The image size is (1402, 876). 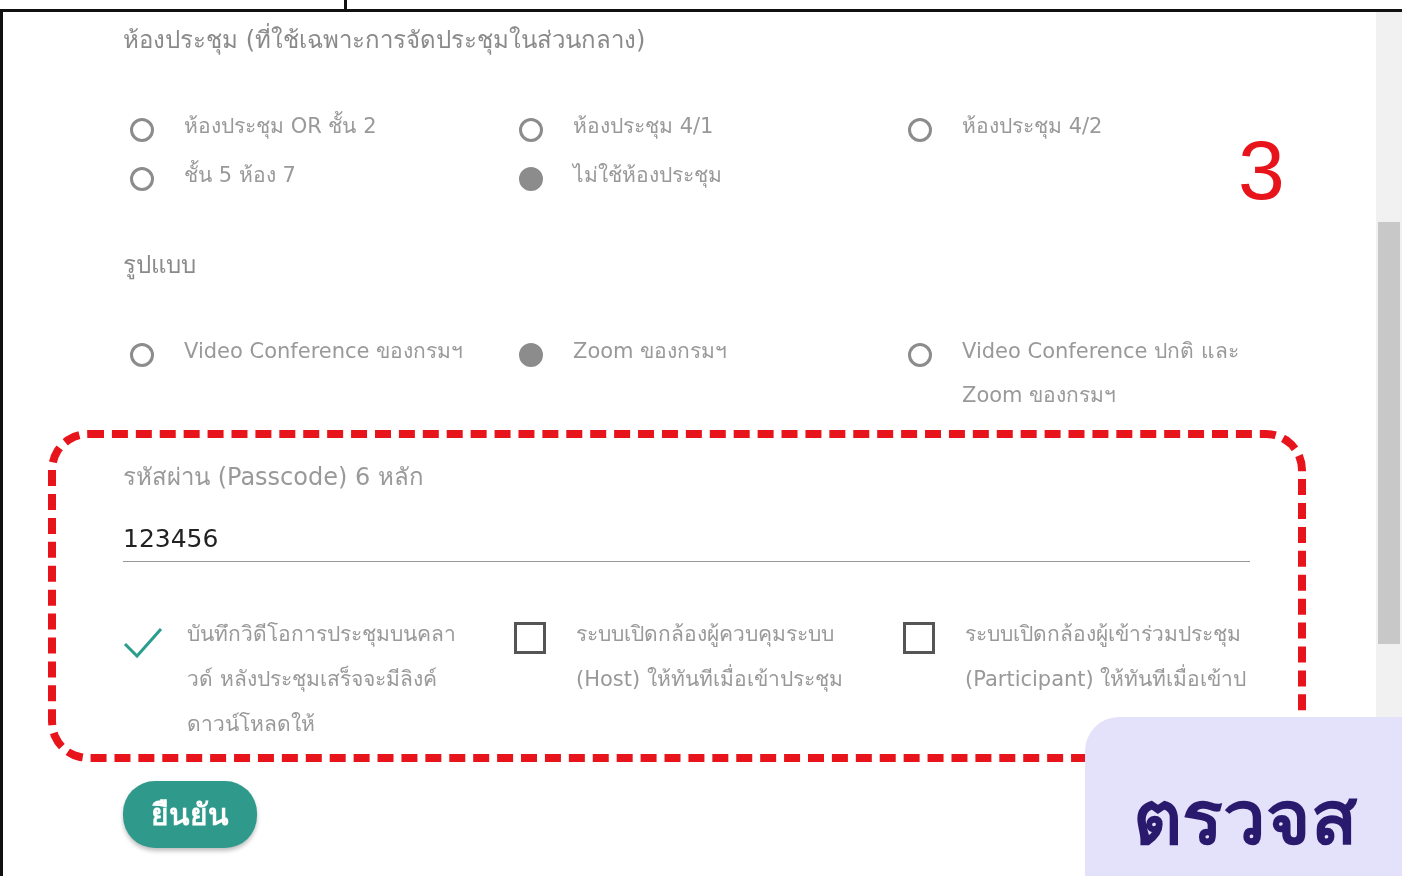 I want to click on radio-label: Video Conference ของกรมฯ, so click(x=324, y=351).